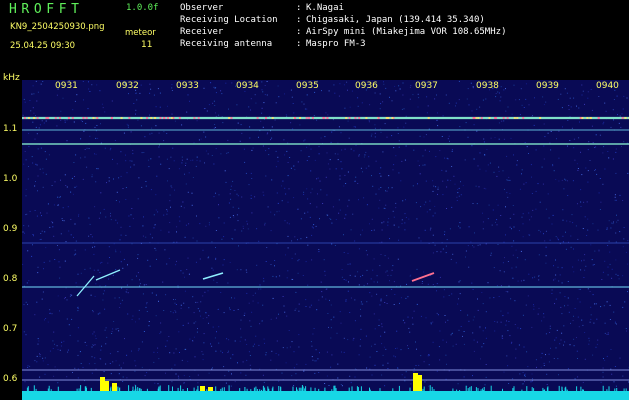  What do you see at coordinates (247, 86) in the screenshot?
I see `x-tick-0934: 0934` at bounding box center [247, 86].